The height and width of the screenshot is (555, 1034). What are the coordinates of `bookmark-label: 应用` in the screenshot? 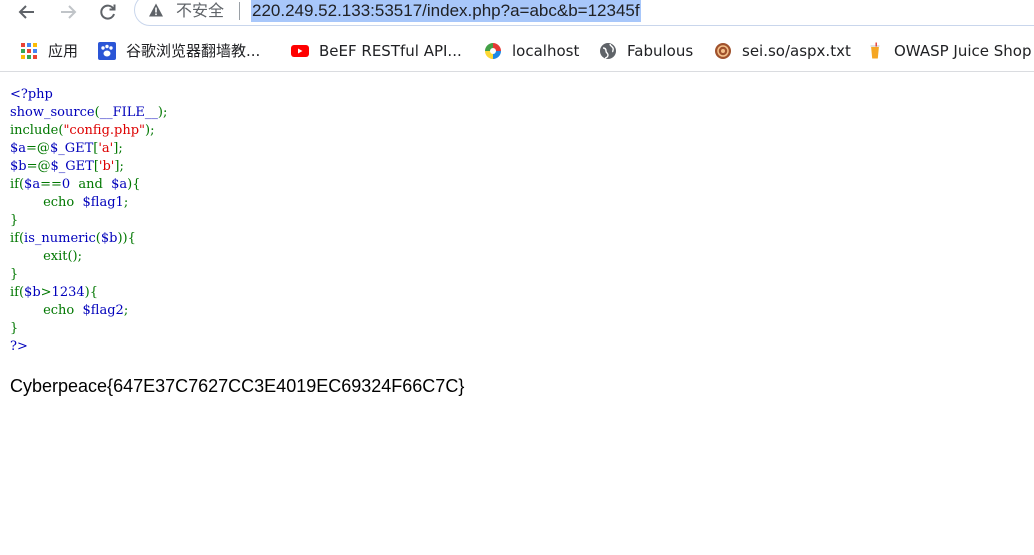 It's located at (63, 51).